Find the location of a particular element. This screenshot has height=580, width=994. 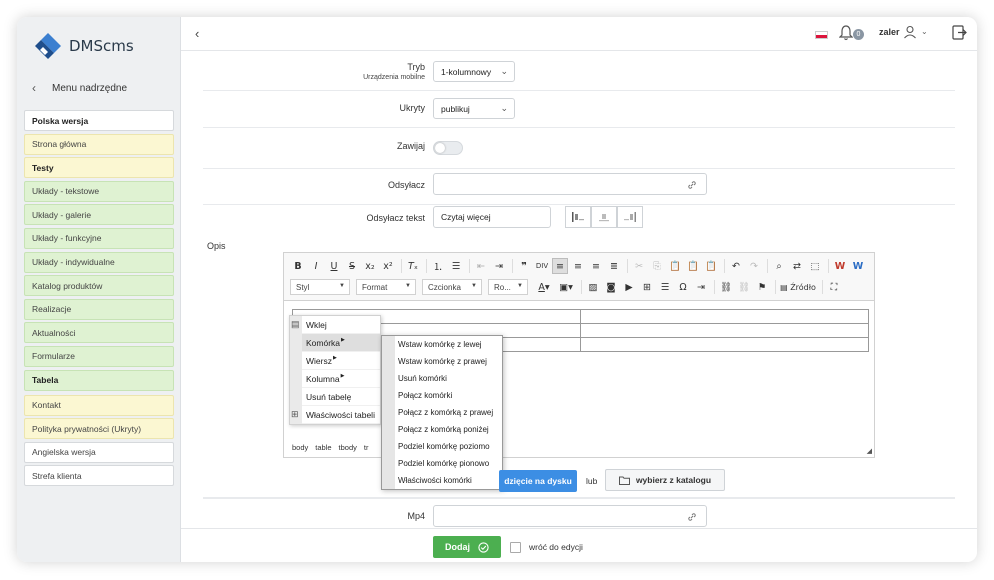

sidebar-item: Polska wersja is located at coordinates (99, 120).